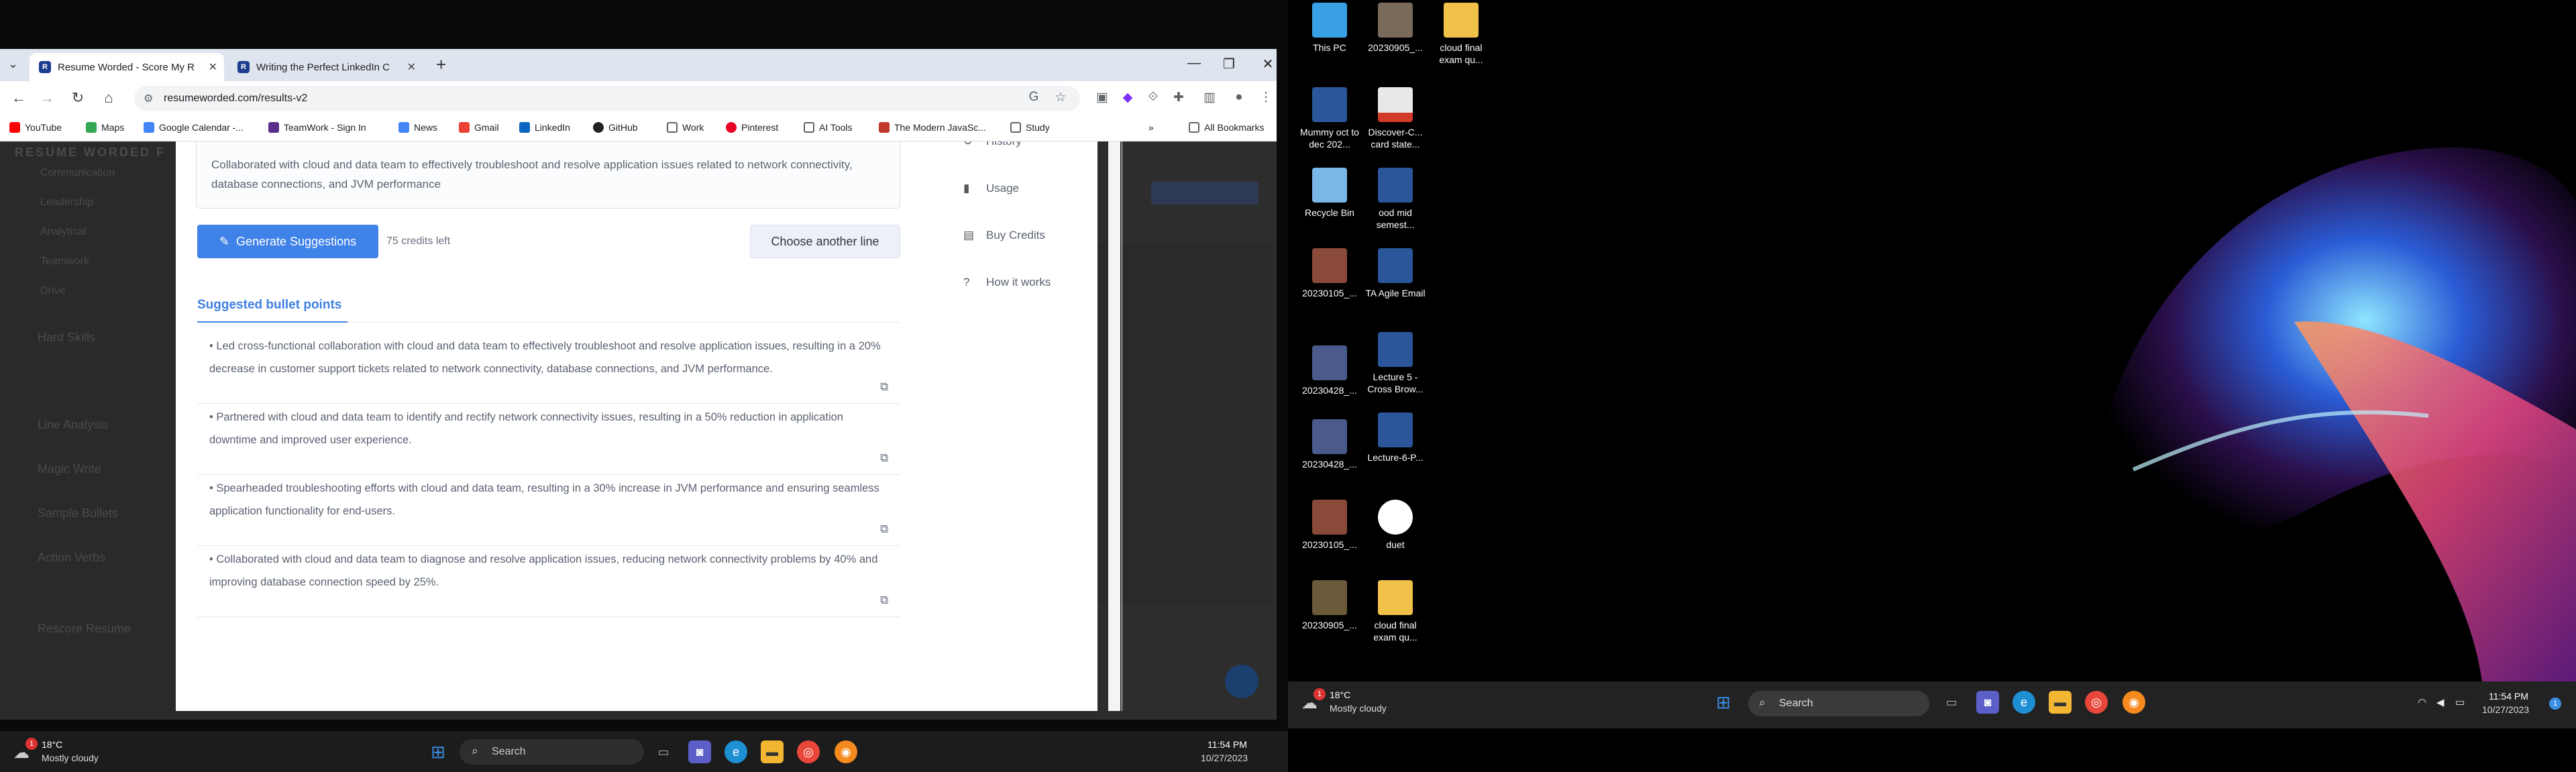 The width and height of the screenshot is (2576, 772). I want to click on home-icon: ⌂, so click(108, 98).